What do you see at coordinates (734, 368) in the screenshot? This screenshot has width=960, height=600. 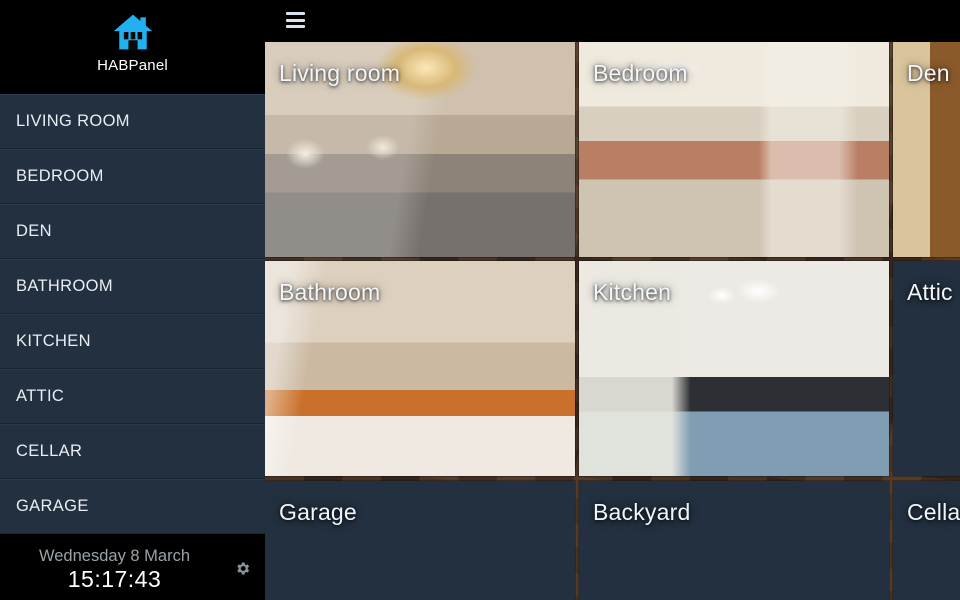 I see `tile-kitchen: Kitchen` at bounding box center [734, 368].